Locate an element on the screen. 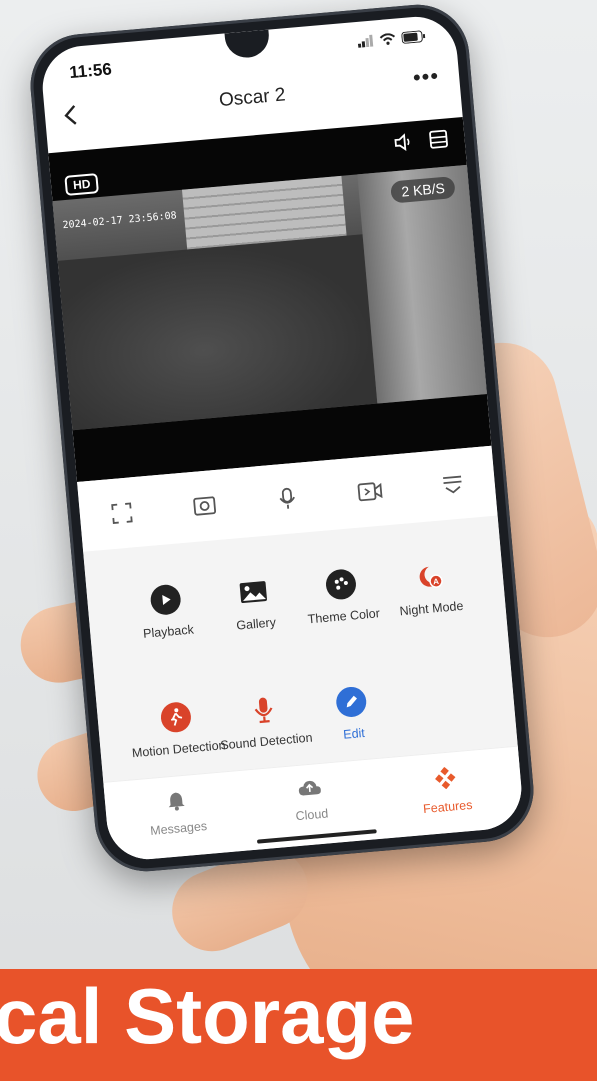 The image size is (597, 1081). fullscreen-button is located at coordinates (121, 513).